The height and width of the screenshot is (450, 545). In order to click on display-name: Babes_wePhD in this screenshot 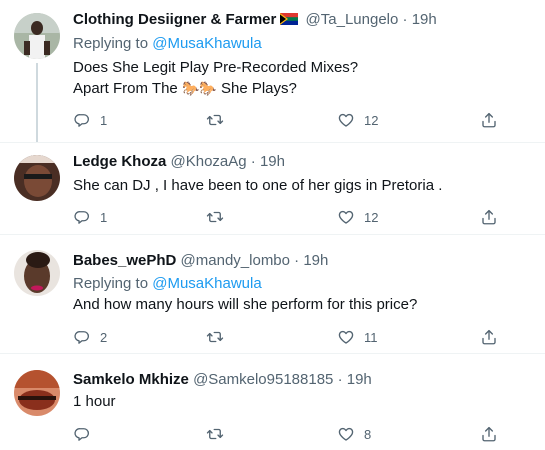, I will do `click(124, 260)`.